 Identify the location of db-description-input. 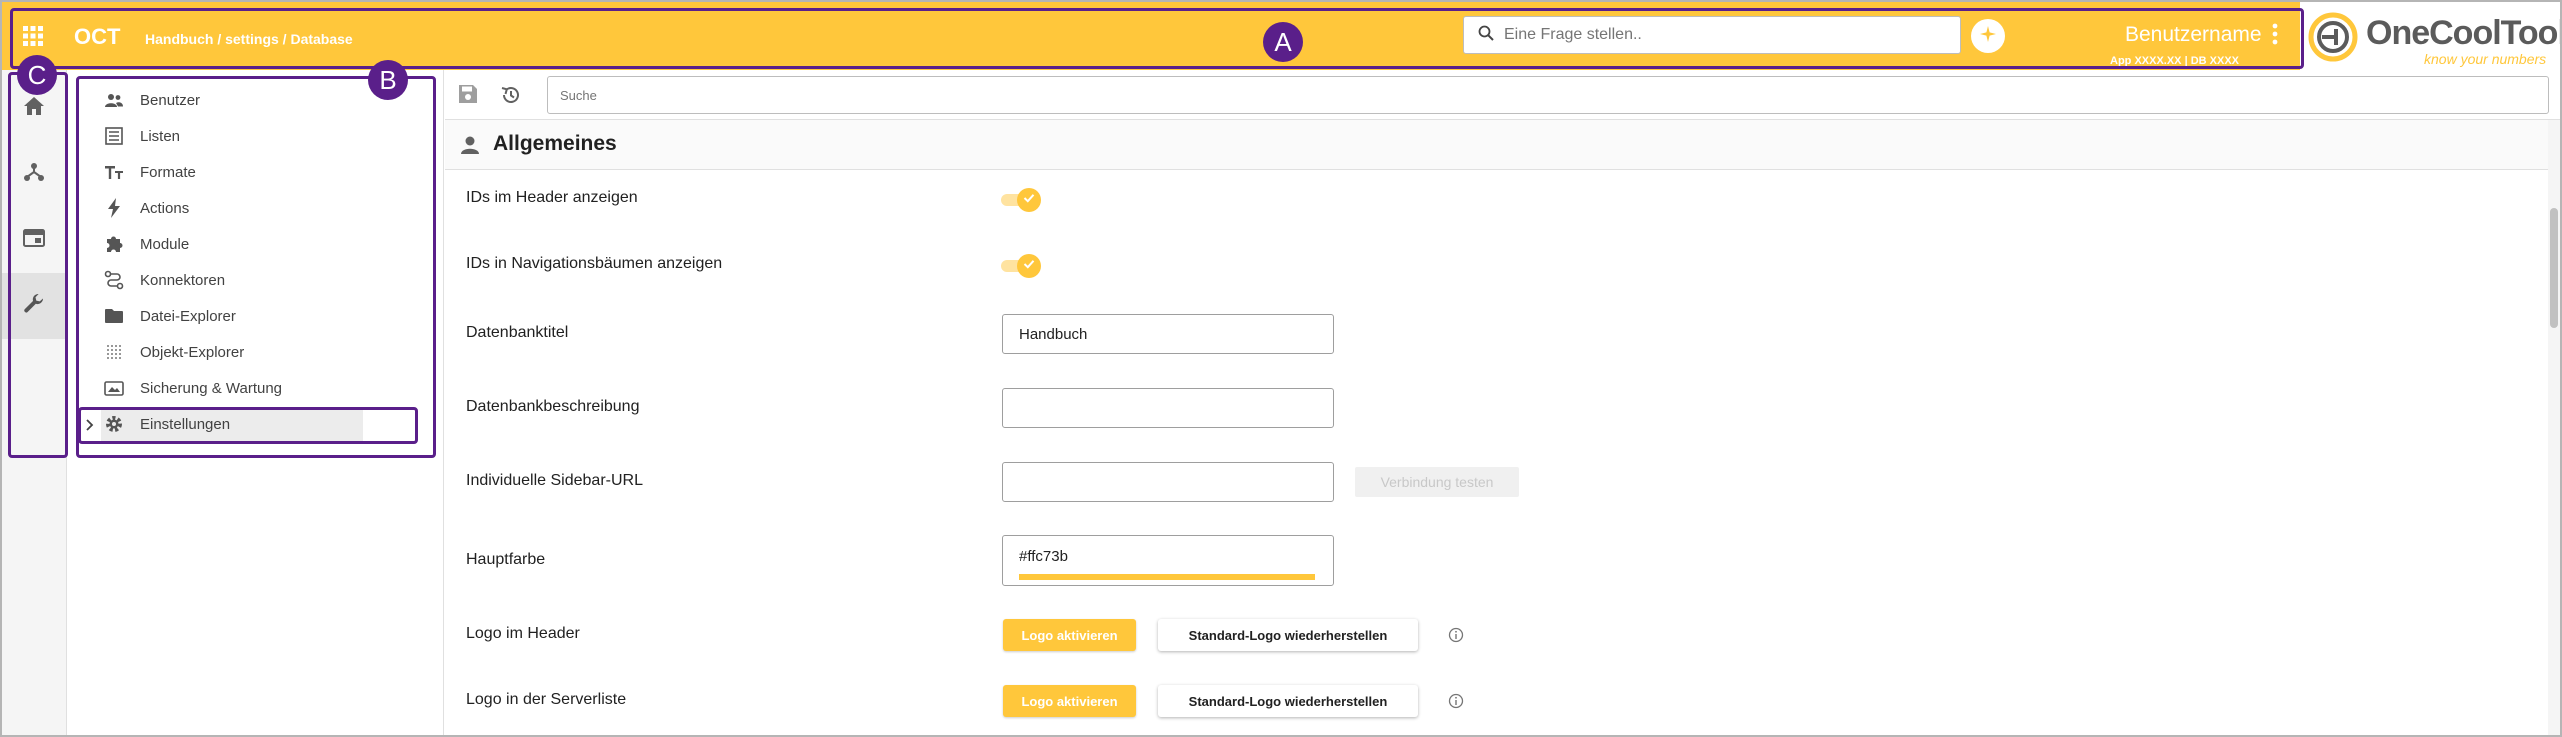
(1168, 408).